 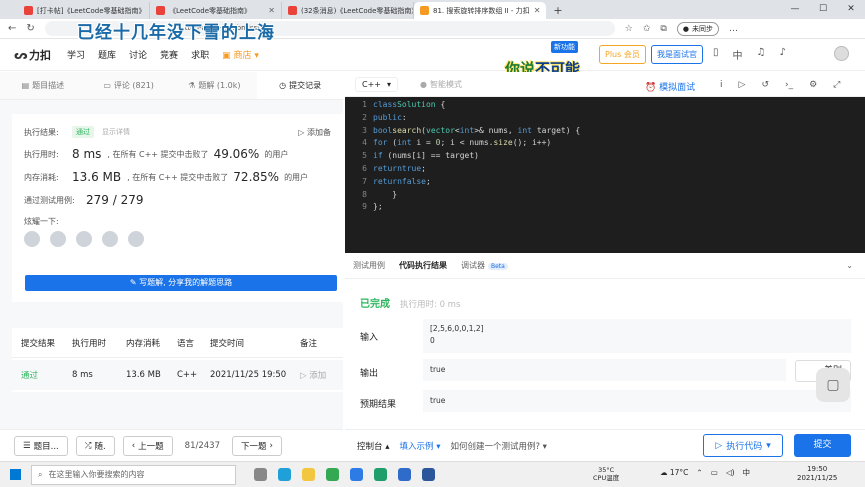 What do you see at coordinates (15, 474) in the screenshot?
I see `windows-start-icon` at bounding box center [15, 474].